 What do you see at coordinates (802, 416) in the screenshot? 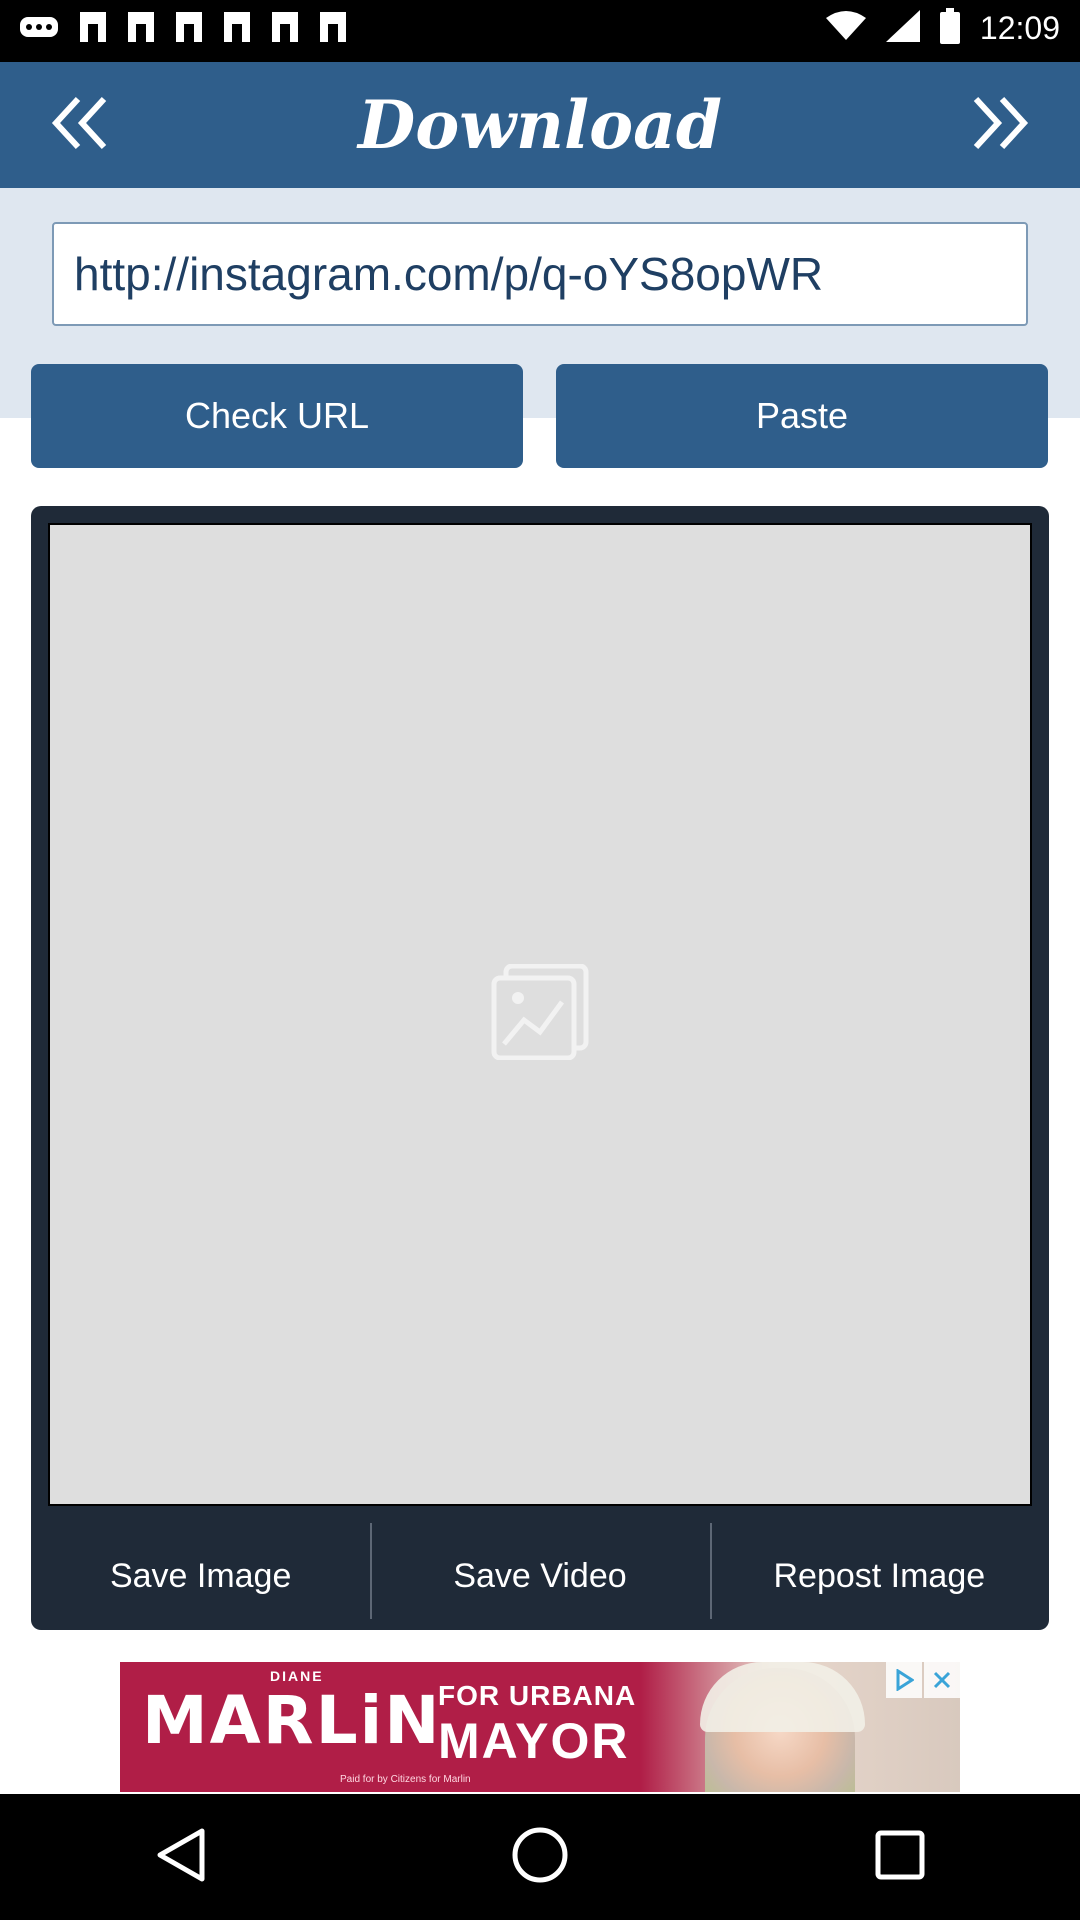
I see `paste-button: Paste` at bounding box center [802, 416].